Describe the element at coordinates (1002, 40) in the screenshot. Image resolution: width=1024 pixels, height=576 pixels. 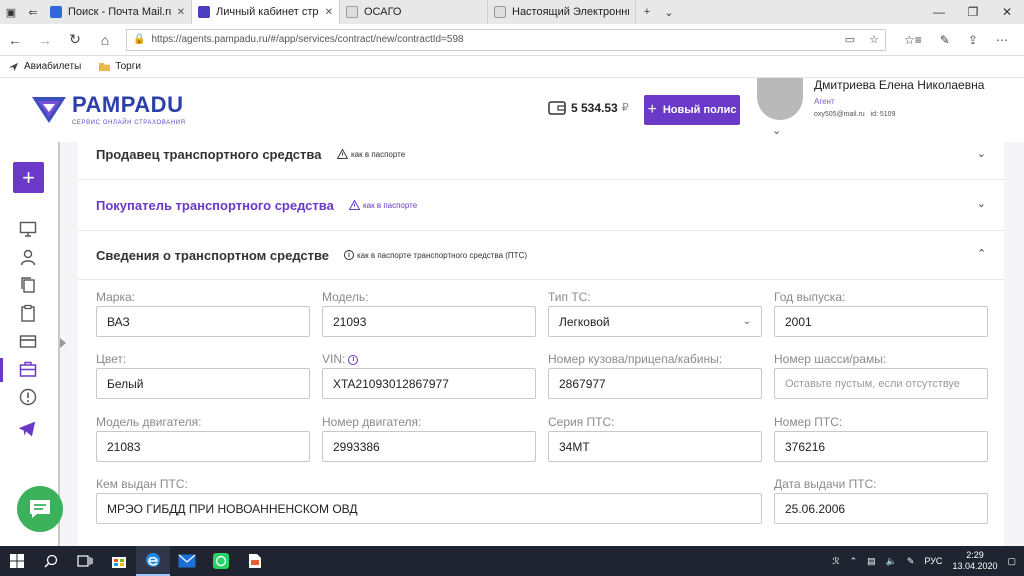
I see `more-menu-icon: ⋯` at that location.